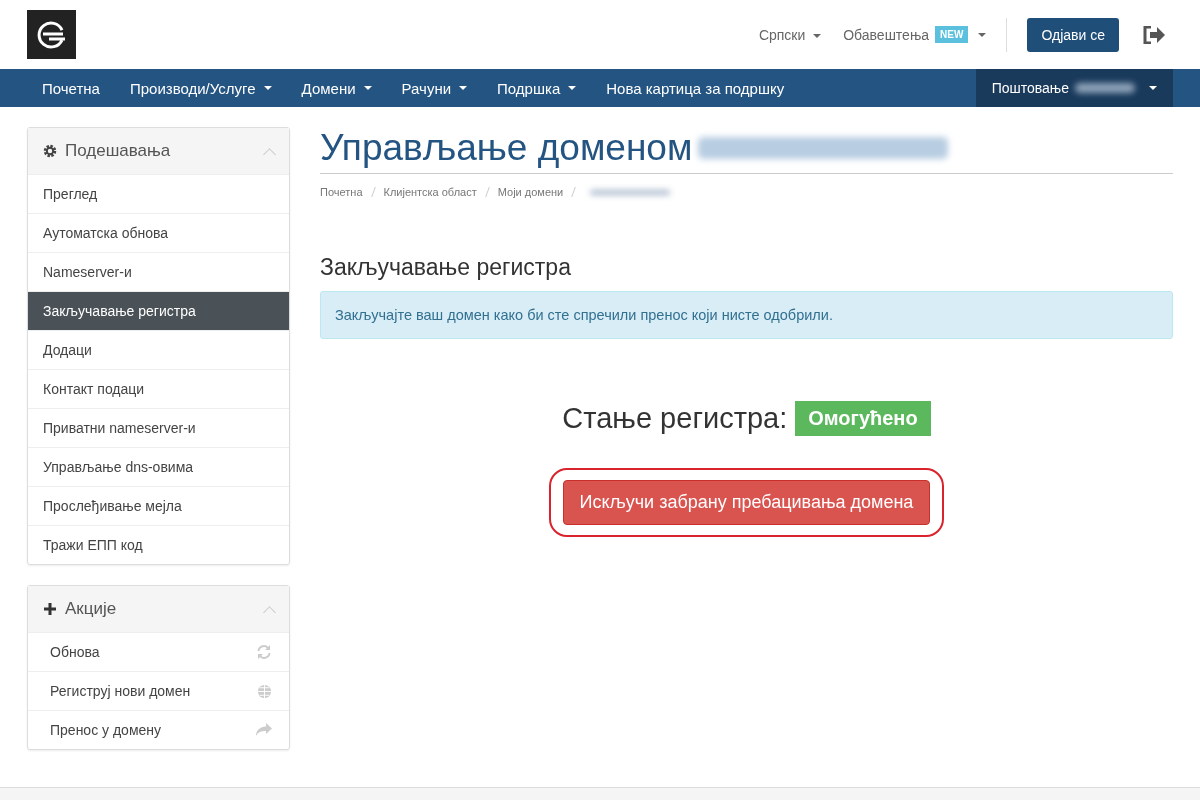  I want to click on panel-header: Подешавања, so click(158, 151).